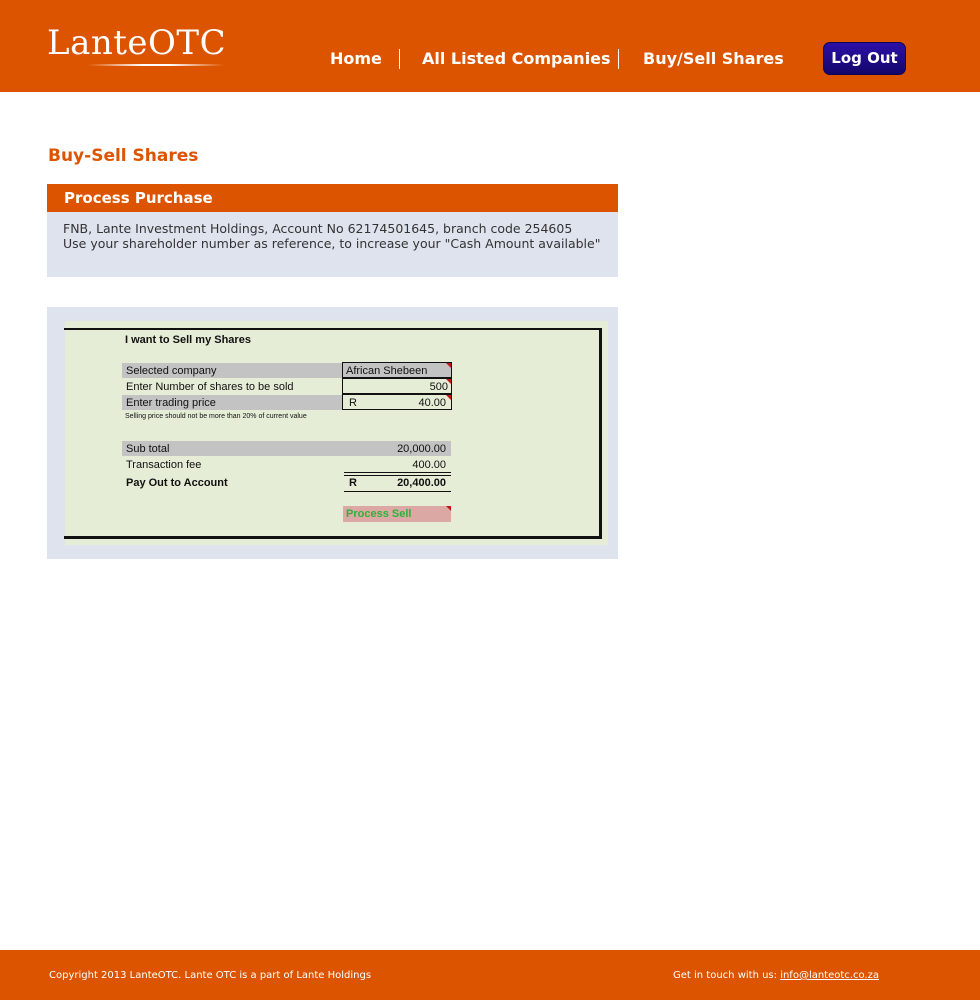 The height and width of the screenshot is (1000, 980). I want to click on transaction-fee-label: Transaction fee, so click(164, 465).